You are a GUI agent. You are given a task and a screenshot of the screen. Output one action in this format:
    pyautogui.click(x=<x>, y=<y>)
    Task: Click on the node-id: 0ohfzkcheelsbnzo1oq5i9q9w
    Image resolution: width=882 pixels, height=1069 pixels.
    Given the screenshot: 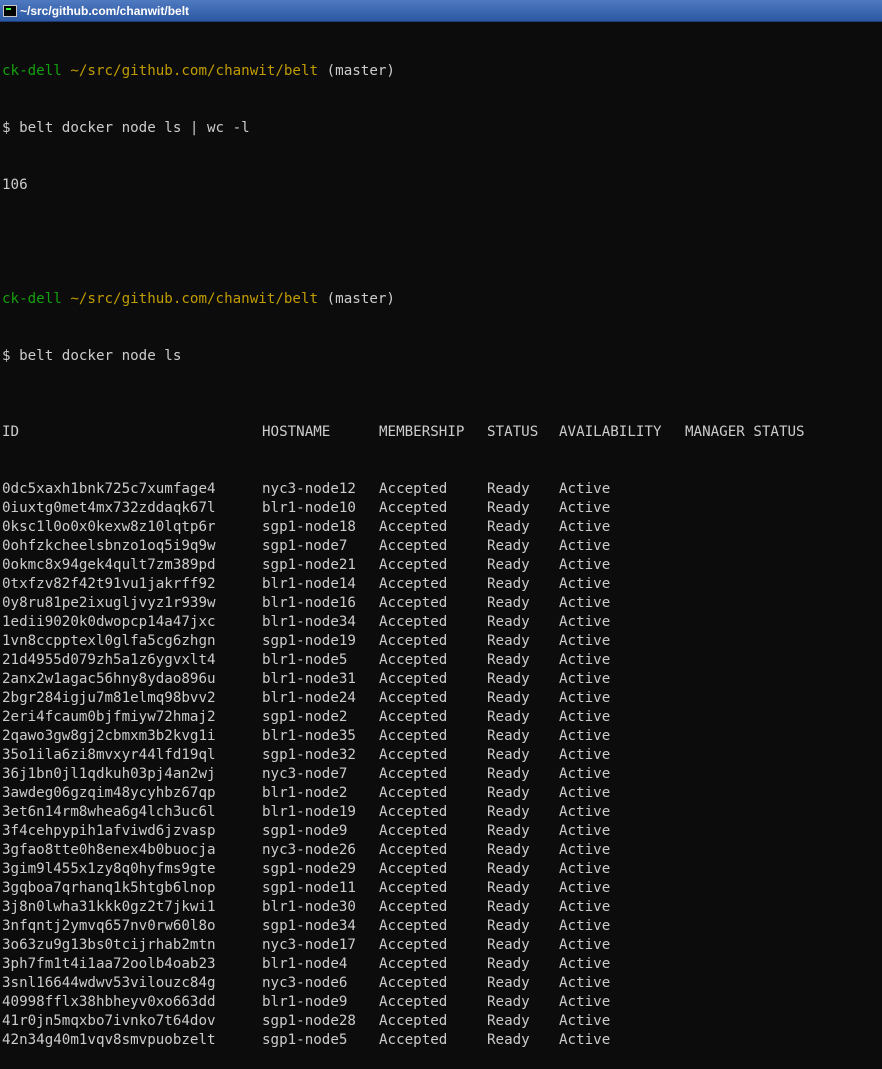 What is the action you would take?
    pyautogui.click(x=109, y=546)
    